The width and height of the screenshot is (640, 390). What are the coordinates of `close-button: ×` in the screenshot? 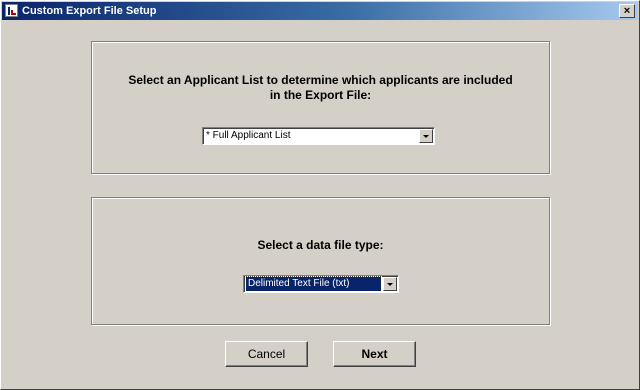 It's located at (627, 11).